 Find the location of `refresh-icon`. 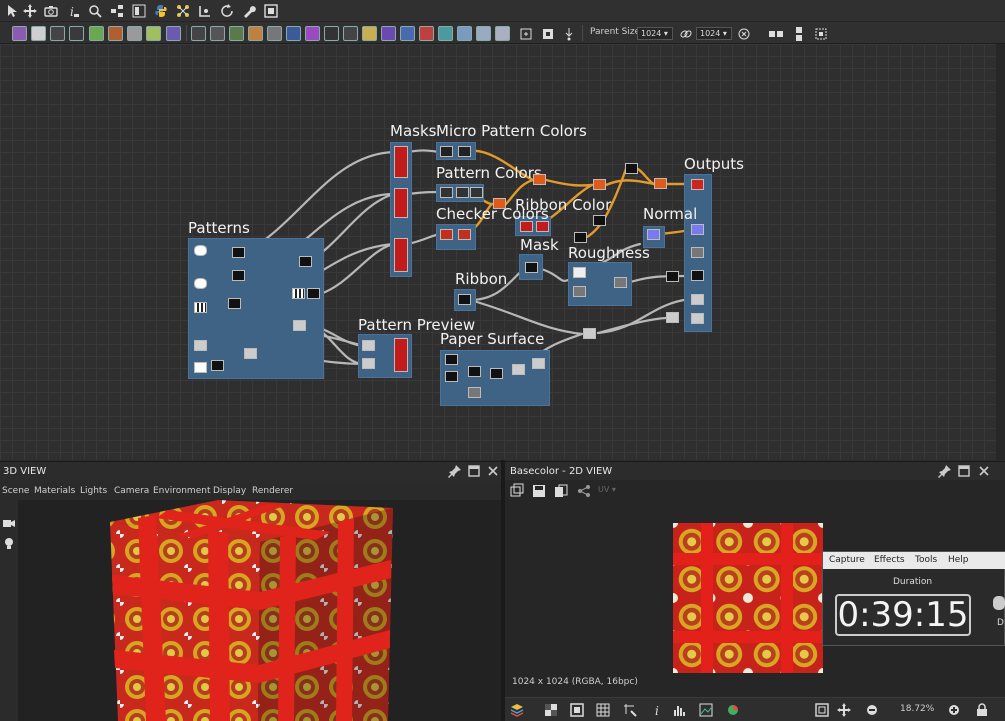

refresh-icon is located at coordinates (227, 11).